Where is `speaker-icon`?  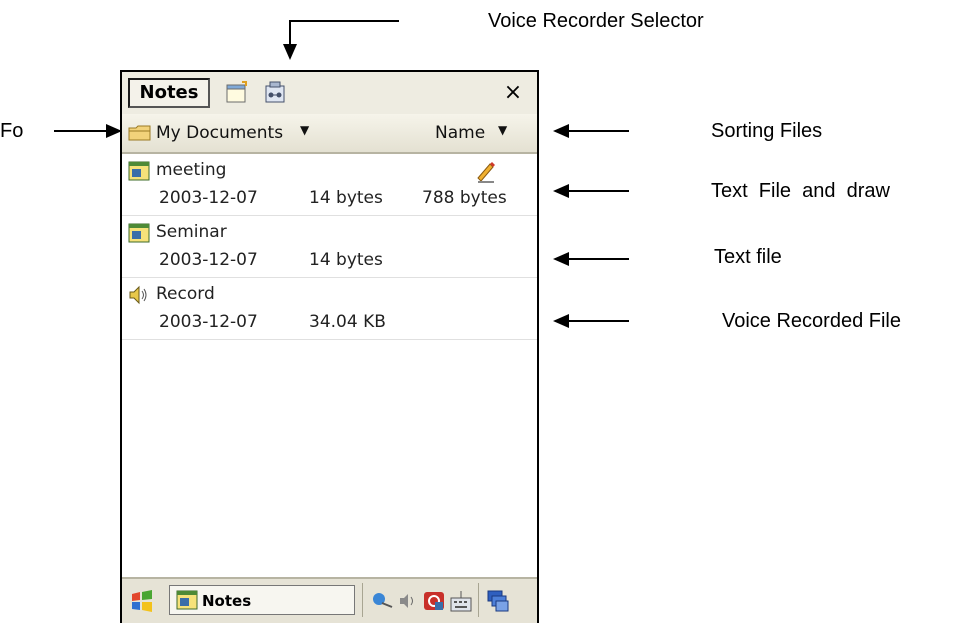
speaker-icon is located at coordinates (139, 295).